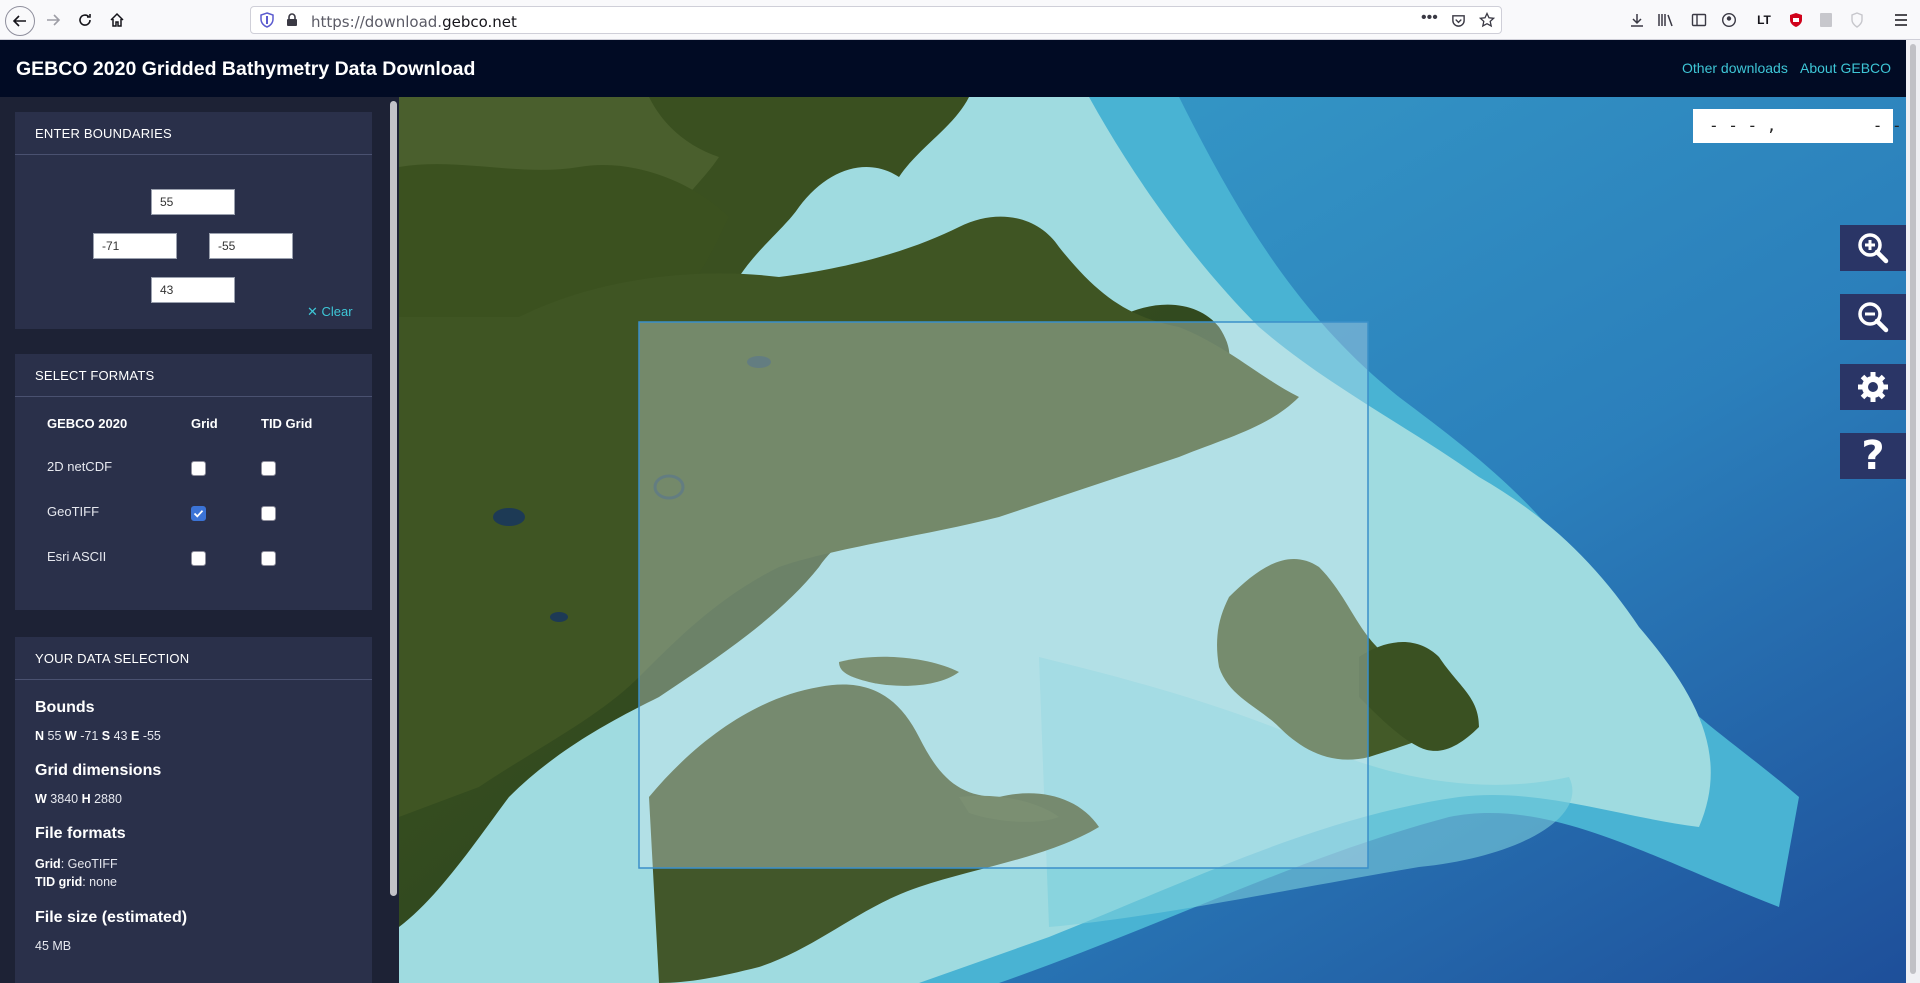 The width and height of the screenshot is (1920, 983). I want to click on url-bar: https://download.gebco.net •••, so click(876, 20).